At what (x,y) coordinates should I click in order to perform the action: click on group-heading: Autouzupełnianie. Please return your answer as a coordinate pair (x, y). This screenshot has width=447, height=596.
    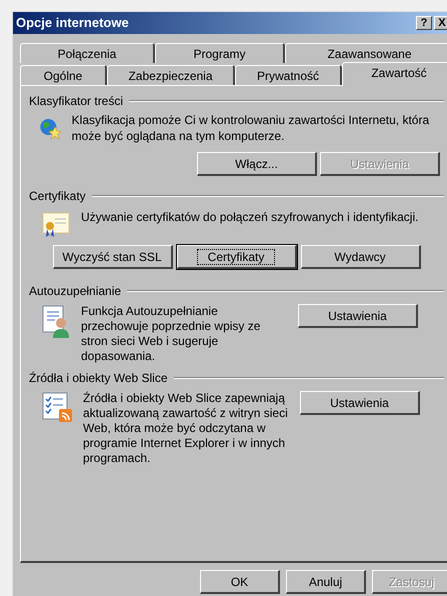
    Looking at the image, I should click on (75, 291).